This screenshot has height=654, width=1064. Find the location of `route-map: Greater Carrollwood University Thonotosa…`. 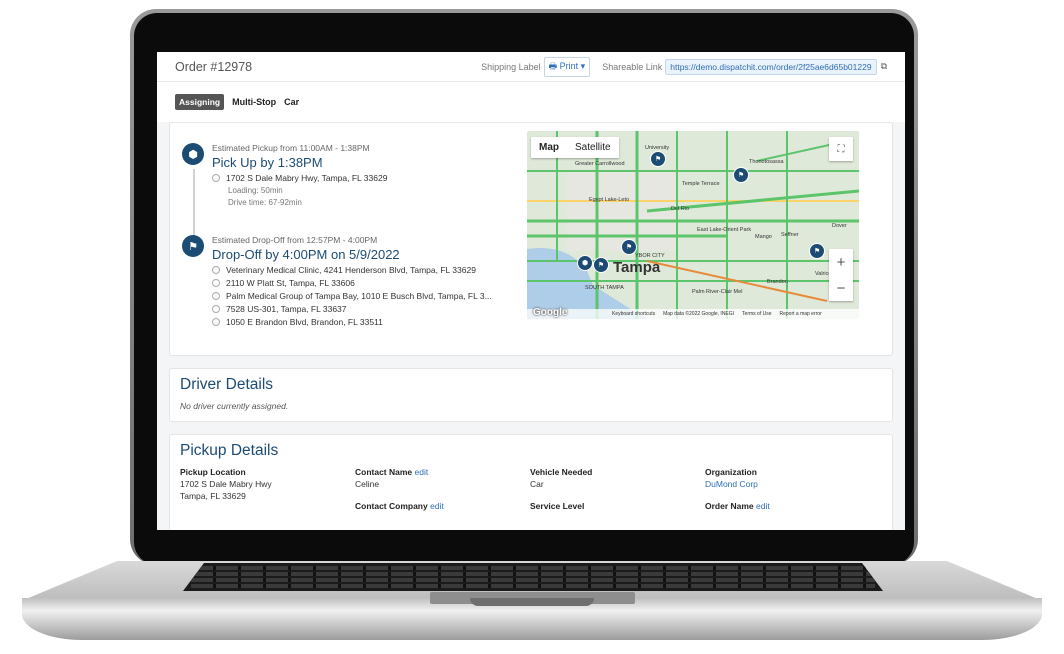

route-map: Greater Carrollwood University Thonotosa… is located at coordinates (693, 225).